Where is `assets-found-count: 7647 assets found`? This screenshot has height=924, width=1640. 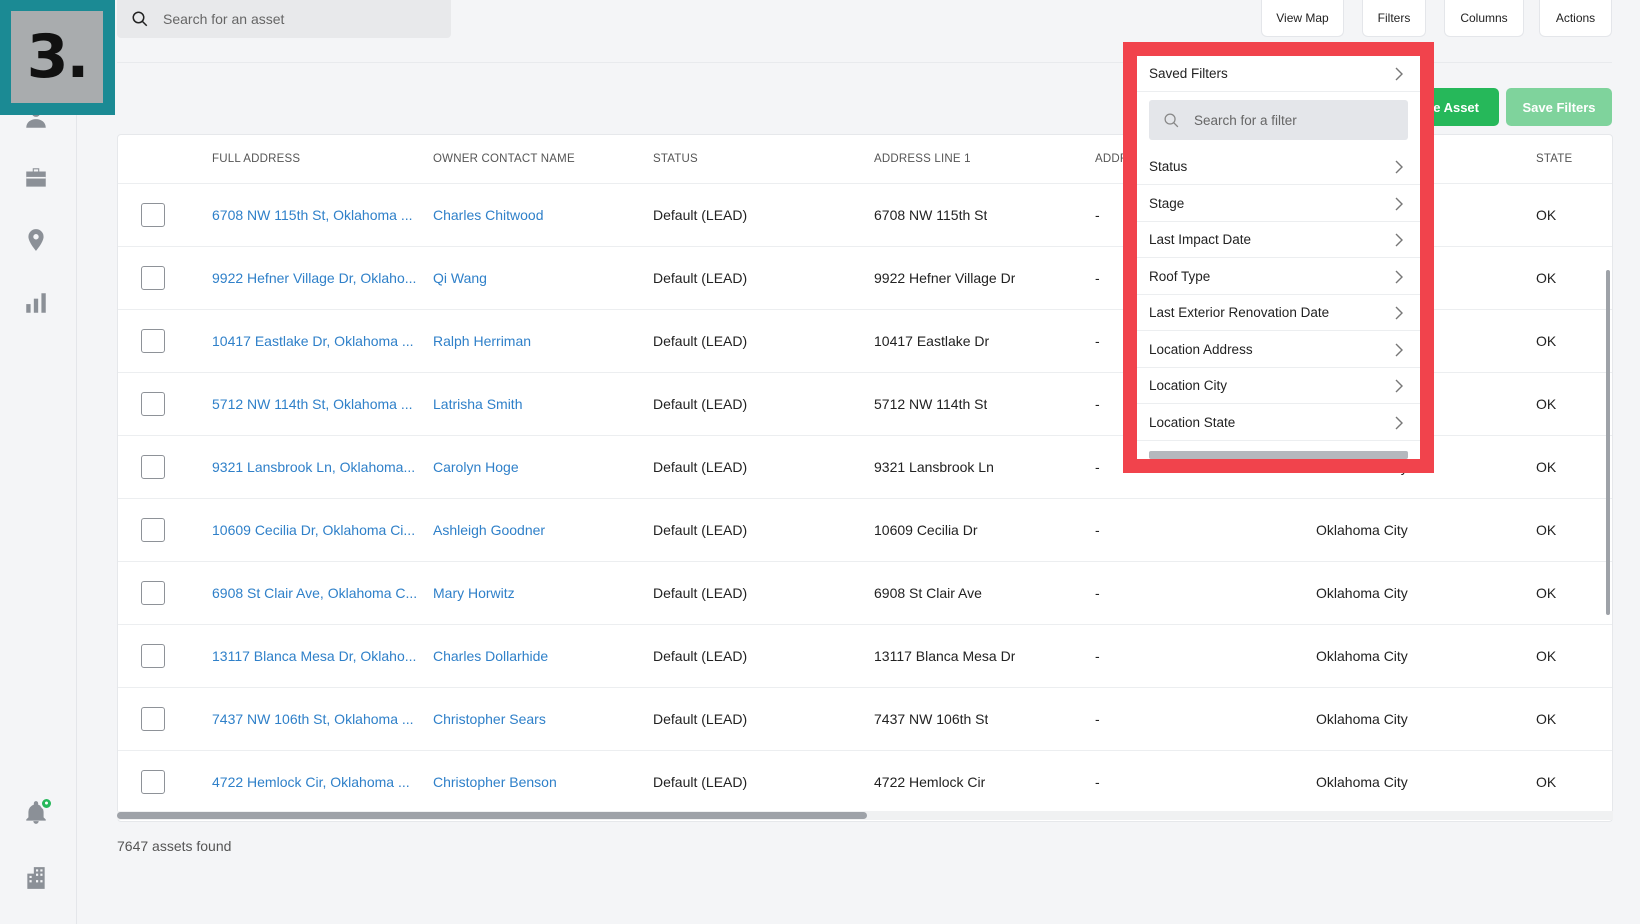
assets-found-count: 7647 assets found is located at coordinates (174, 846).